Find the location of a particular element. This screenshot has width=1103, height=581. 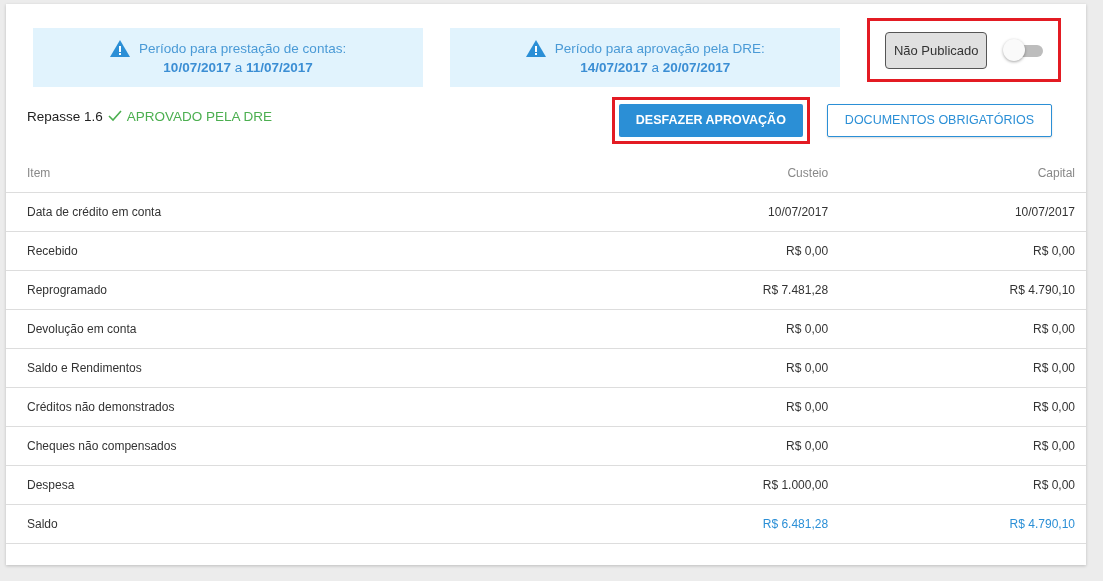

repasse-title: Repasse 1.6 is located at coordinates (65, 116).